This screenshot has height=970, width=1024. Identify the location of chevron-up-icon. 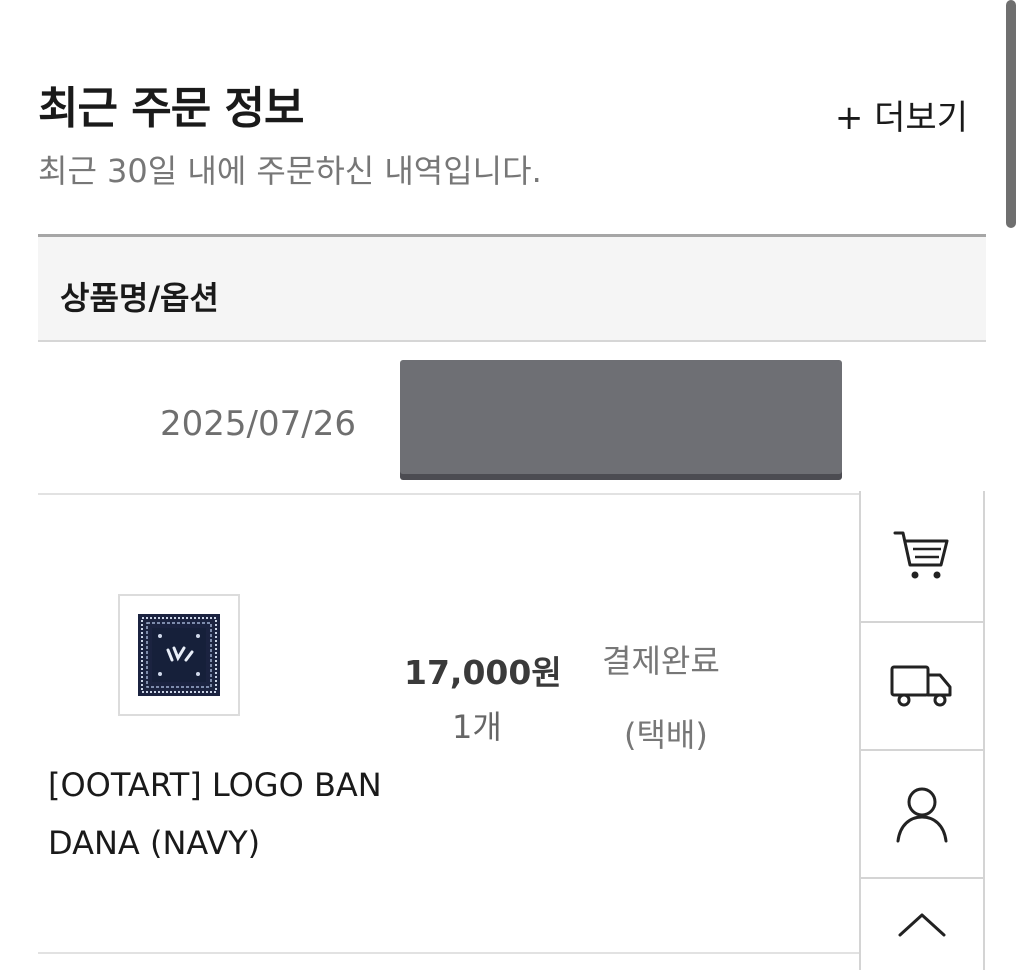
(922, 925).